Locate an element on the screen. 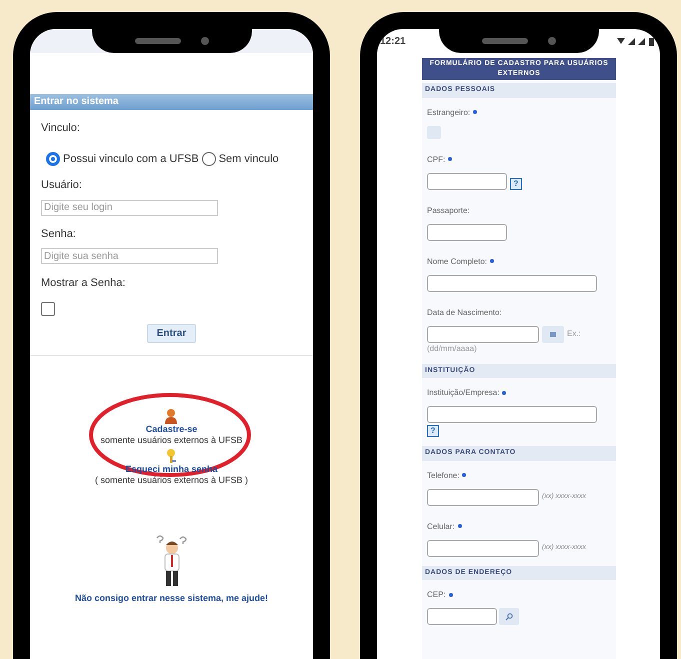  login-button: Entrar is located at coordinates (171, 333).